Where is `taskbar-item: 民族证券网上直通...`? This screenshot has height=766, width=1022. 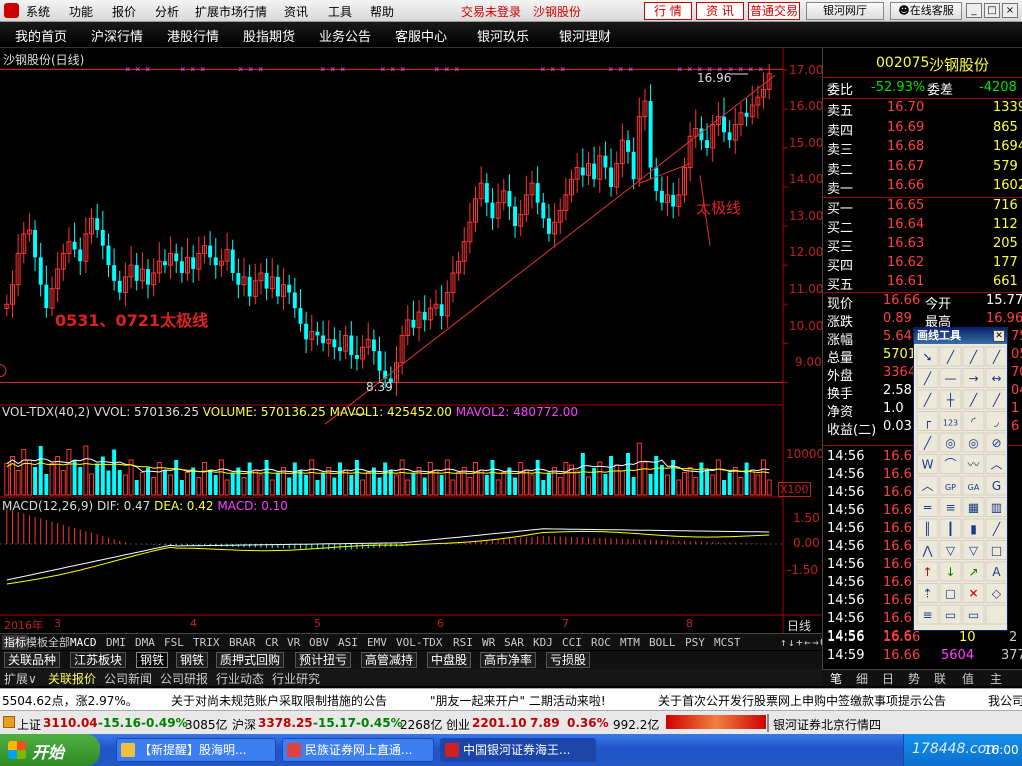 taskbar-item: 民族证券网上直通... is located at coordinates (358, 750).